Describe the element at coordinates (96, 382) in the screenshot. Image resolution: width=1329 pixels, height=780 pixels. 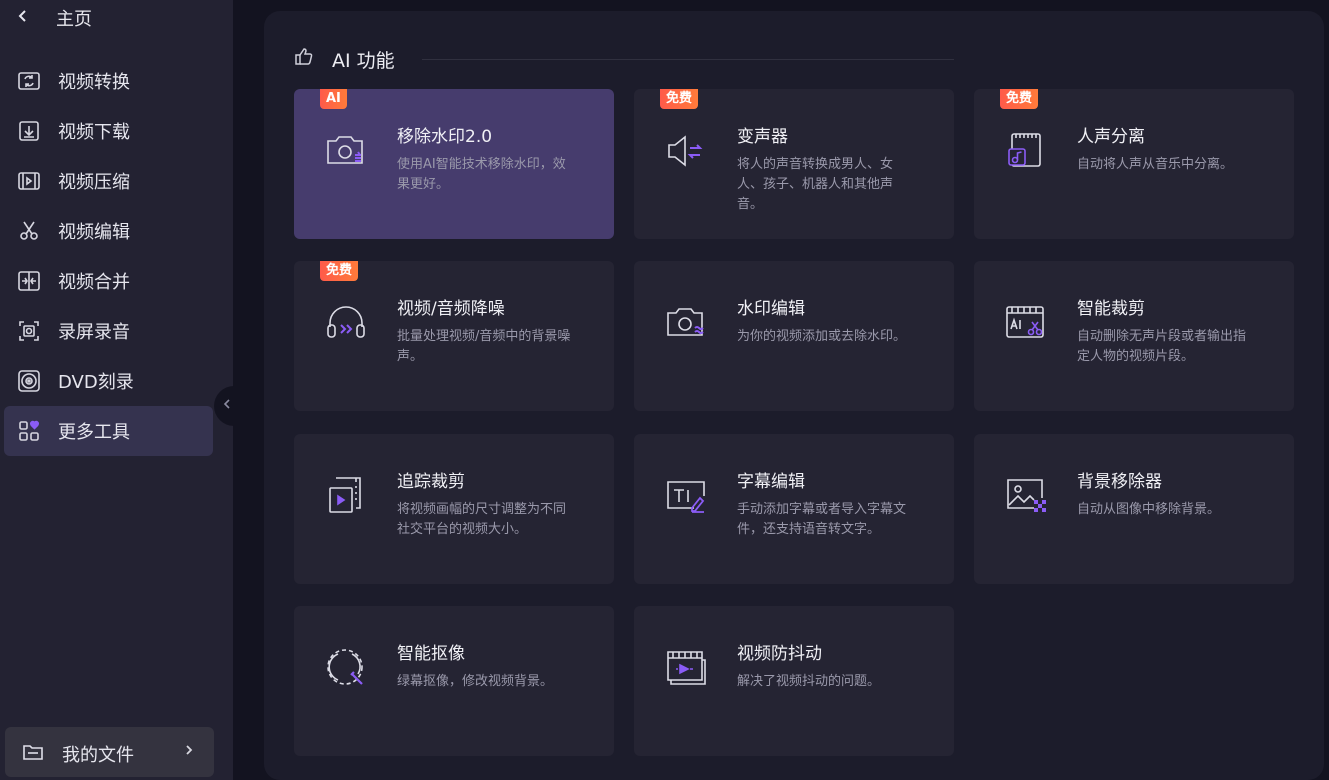
I see `sidebar-item-label: DVD刻录` at that location.